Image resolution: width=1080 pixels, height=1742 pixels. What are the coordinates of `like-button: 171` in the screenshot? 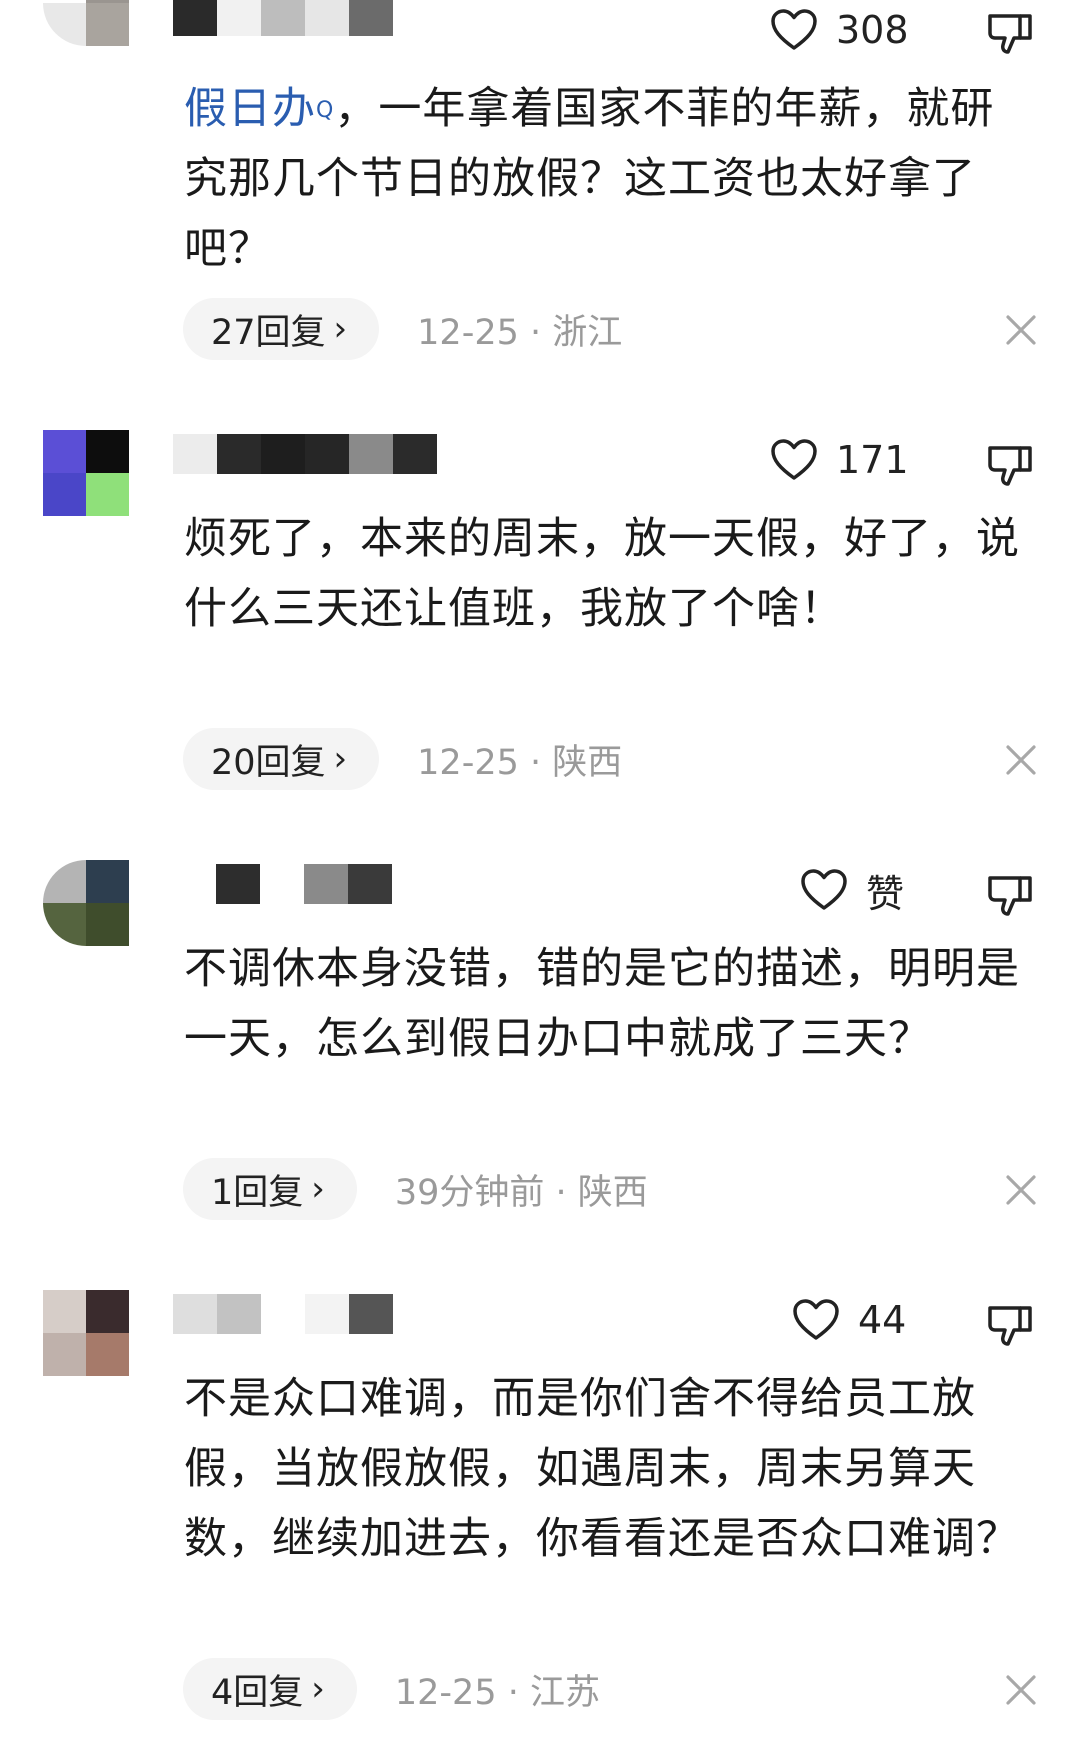 It's located at (839, 460).